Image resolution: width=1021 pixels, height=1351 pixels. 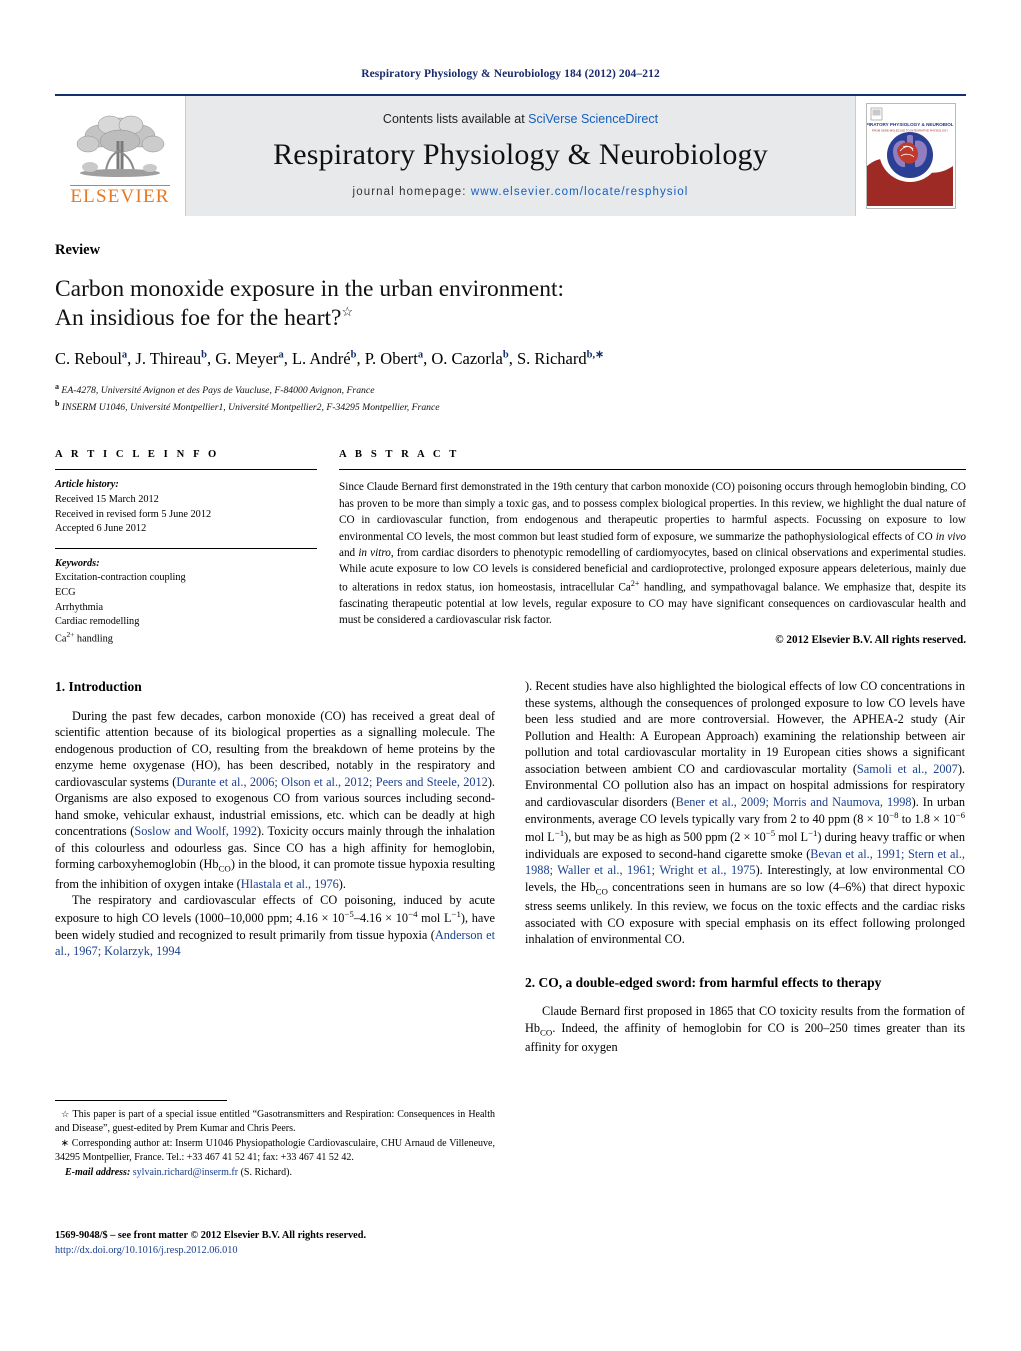 I want to click on history-item: Received 15 March 2012, so click(x=107, y=499).